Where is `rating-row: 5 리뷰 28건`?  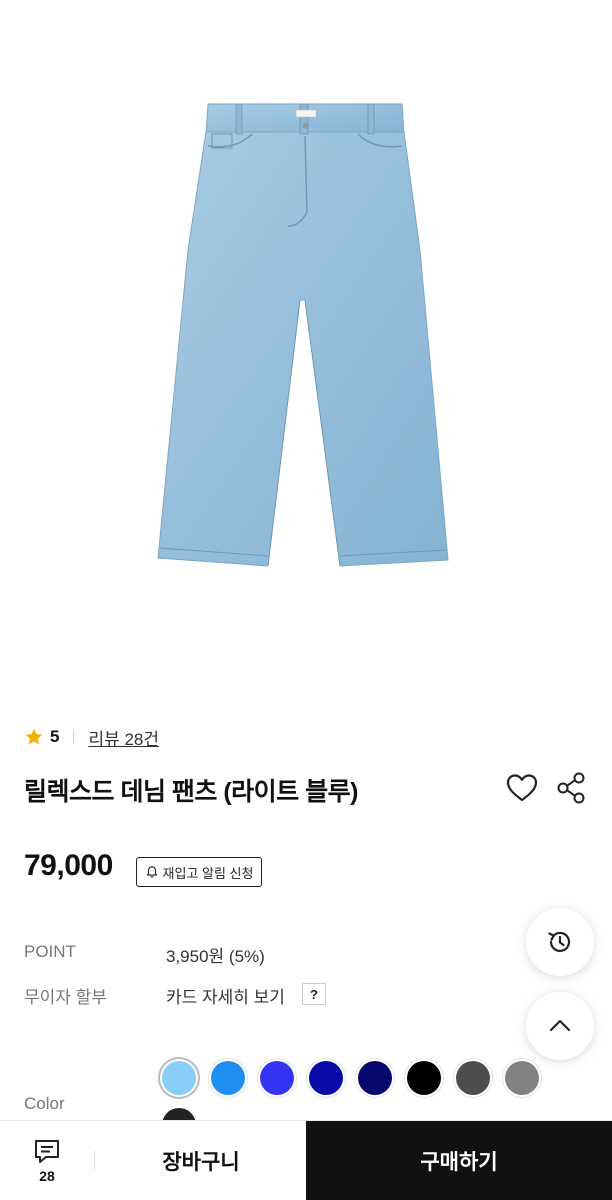
rating-row: 5 리뷰 28건 is located at coordinates (91, 737).